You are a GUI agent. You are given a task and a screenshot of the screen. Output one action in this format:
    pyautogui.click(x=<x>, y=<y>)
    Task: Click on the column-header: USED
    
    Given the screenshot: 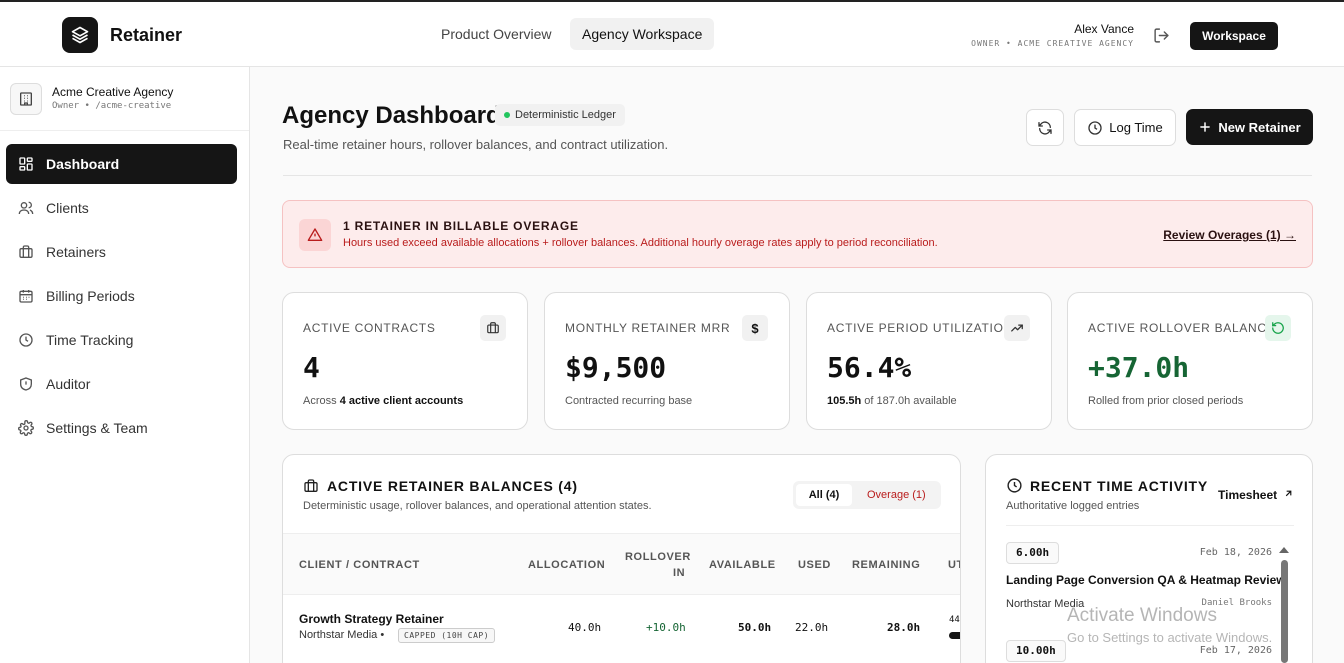 What is the action you would take?
    pyautogui.click(x=814, y=565)
    